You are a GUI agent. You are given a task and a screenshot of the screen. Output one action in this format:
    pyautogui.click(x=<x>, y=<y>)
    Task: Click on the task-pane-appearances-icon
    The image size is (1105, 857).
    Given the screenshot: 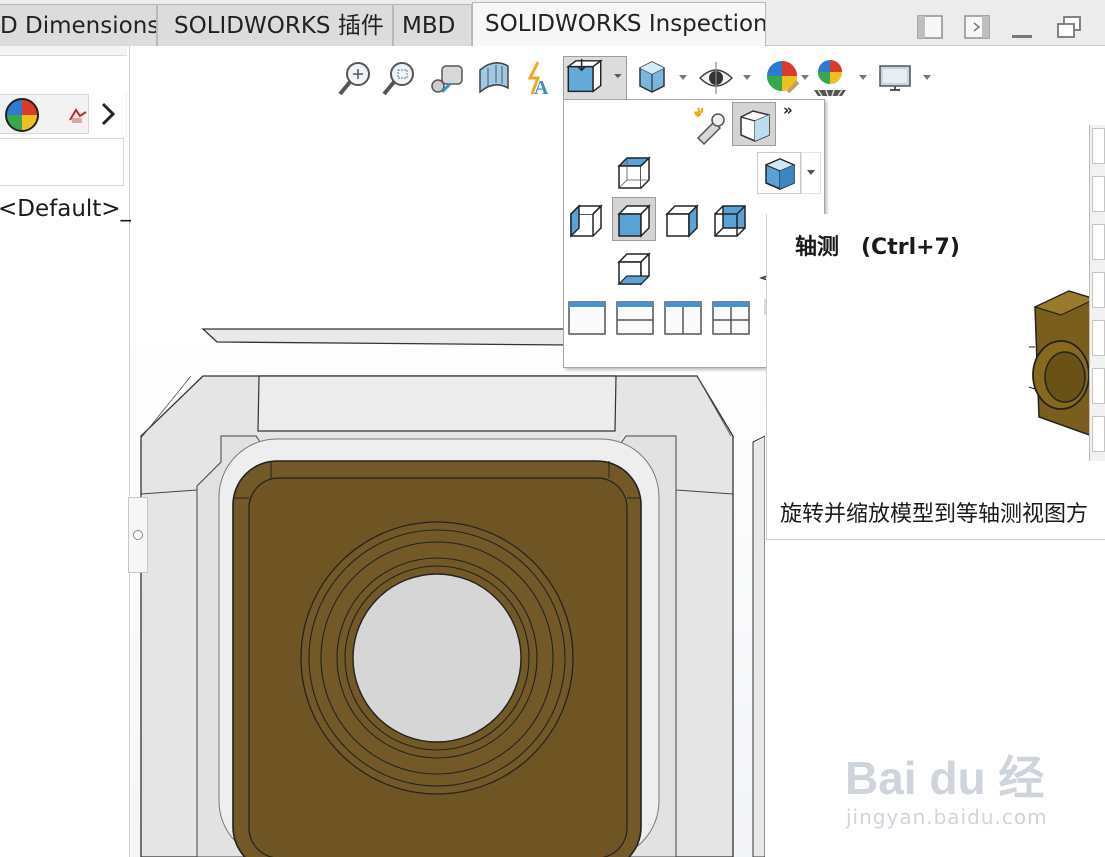 What is the action you would take?
    pyautogui.click(x=1098, y=338)
    